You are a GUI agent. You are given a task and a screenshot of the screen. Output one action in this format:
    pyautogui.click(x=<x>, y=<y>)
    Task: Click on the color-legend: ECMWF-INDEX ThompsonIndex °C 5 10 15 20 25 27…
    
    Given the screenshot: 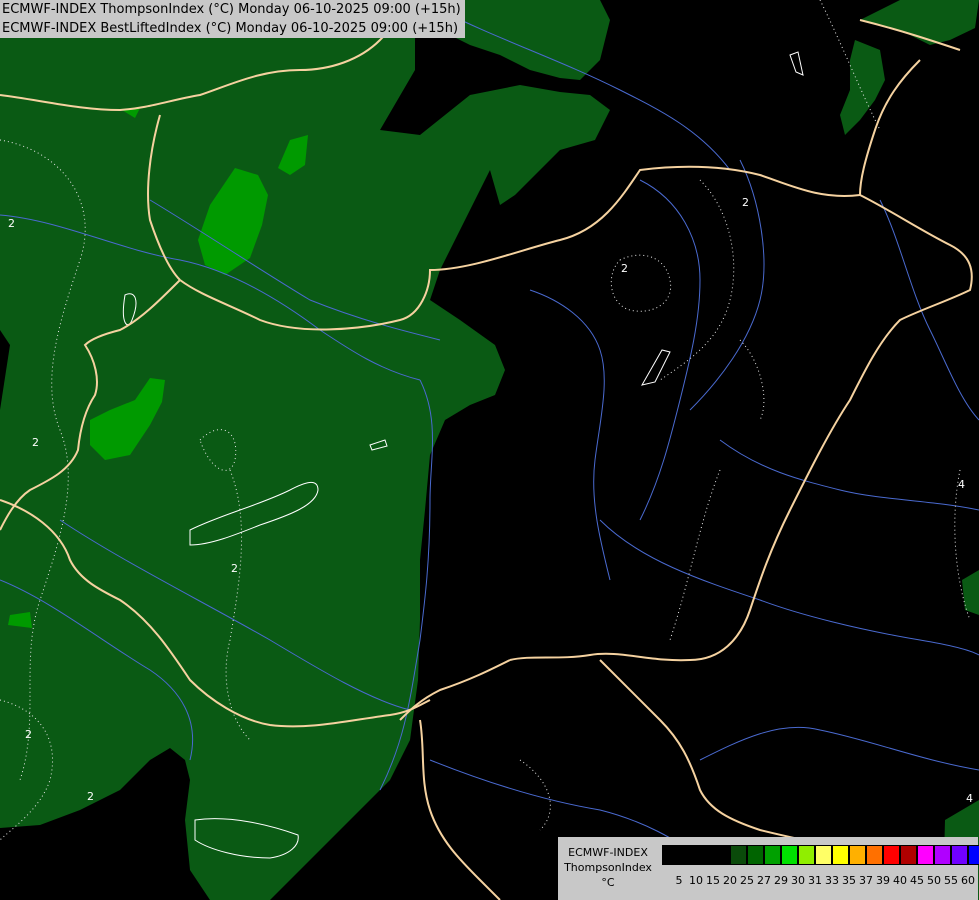 What is the action you would take?
    pyautogui.click(x=768, y=868)
    